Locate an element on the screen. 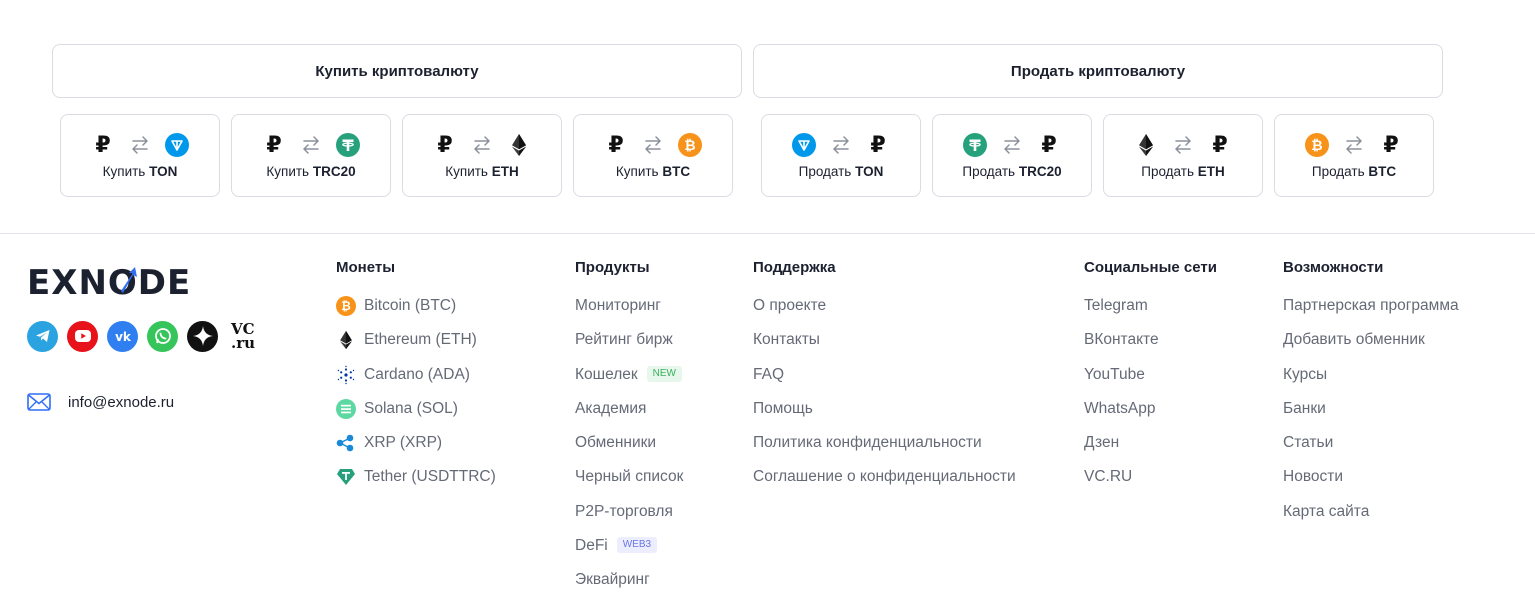 The width and height of the screenshot is (1535, 613). whatsapp-icon is located at coordinates (162, 336).